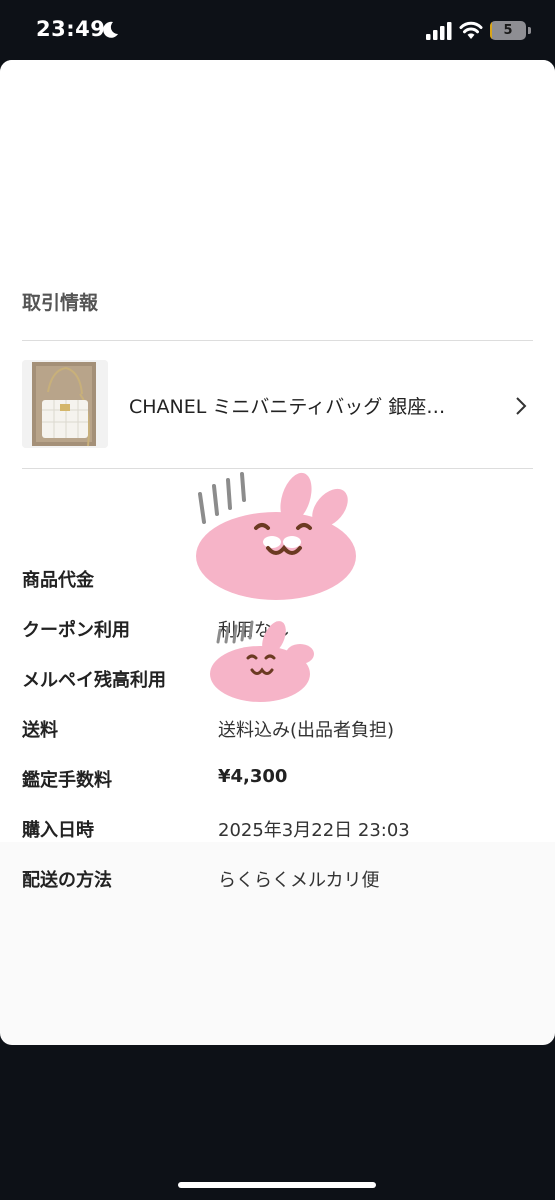 This screenshot has height=1200, width=555. Describe the element at coordinates (110, 29) in the screenshot. I see `moon-icon` at that location.